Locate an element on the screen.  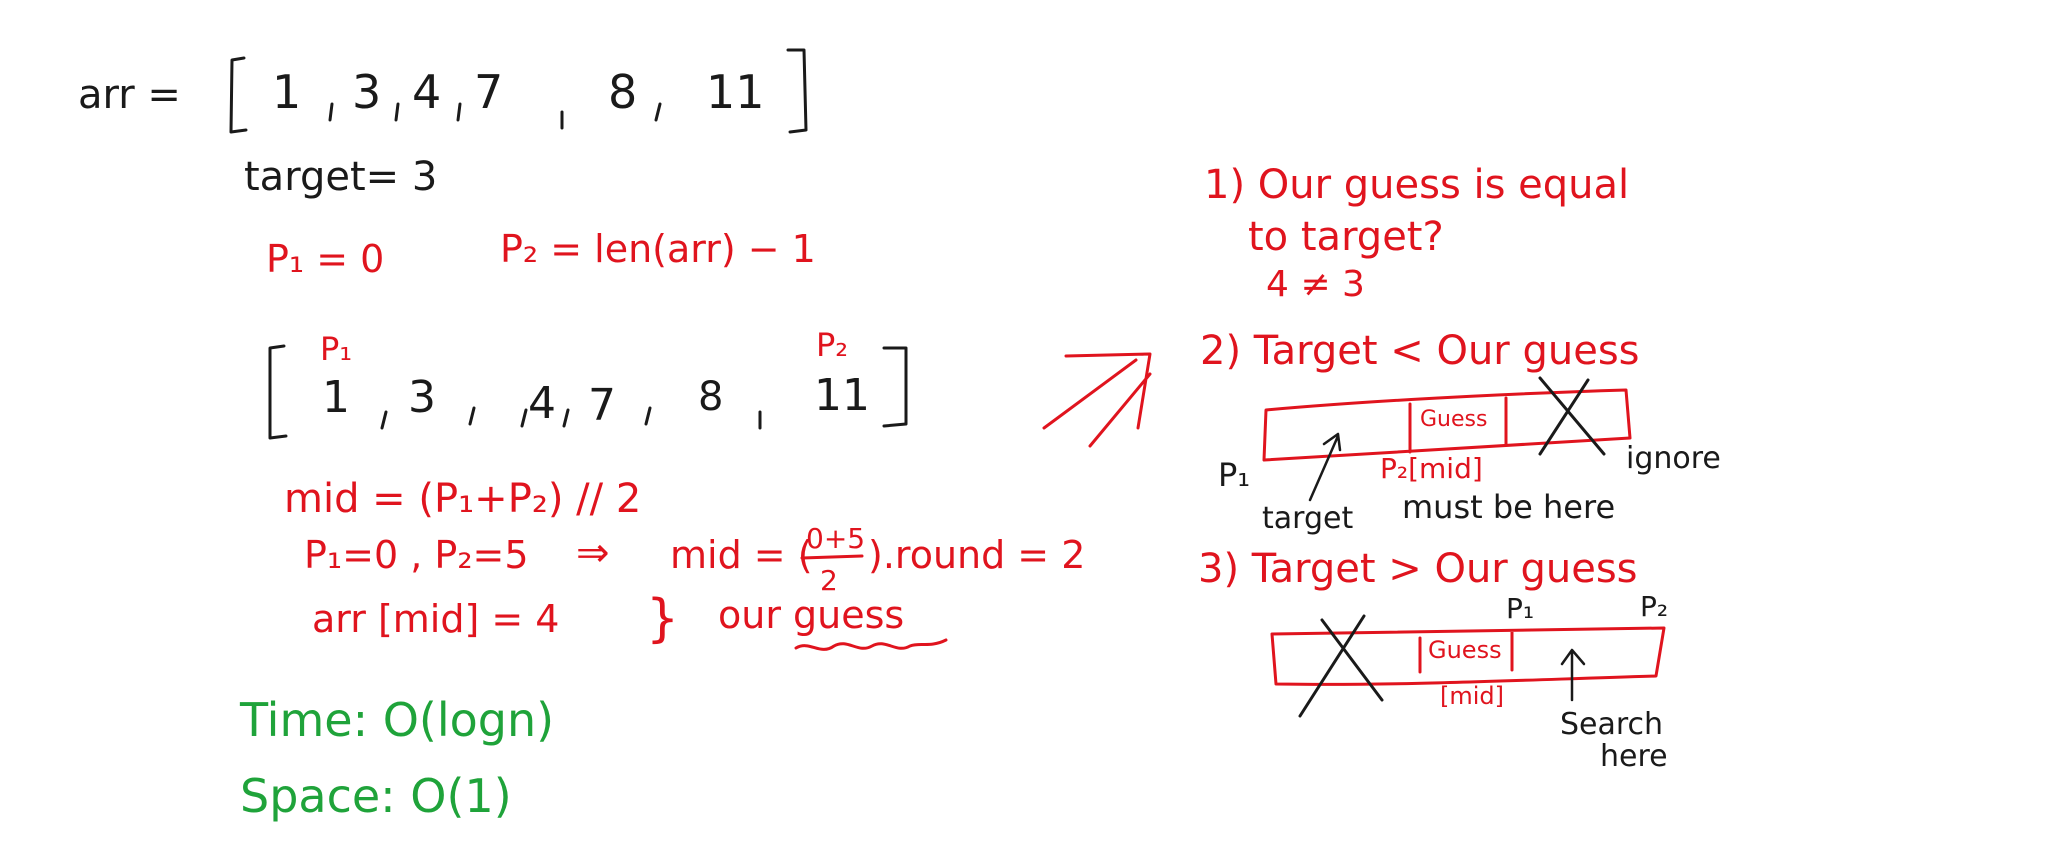
case3-p2: P₂ is located at coordinates (1654, 606).